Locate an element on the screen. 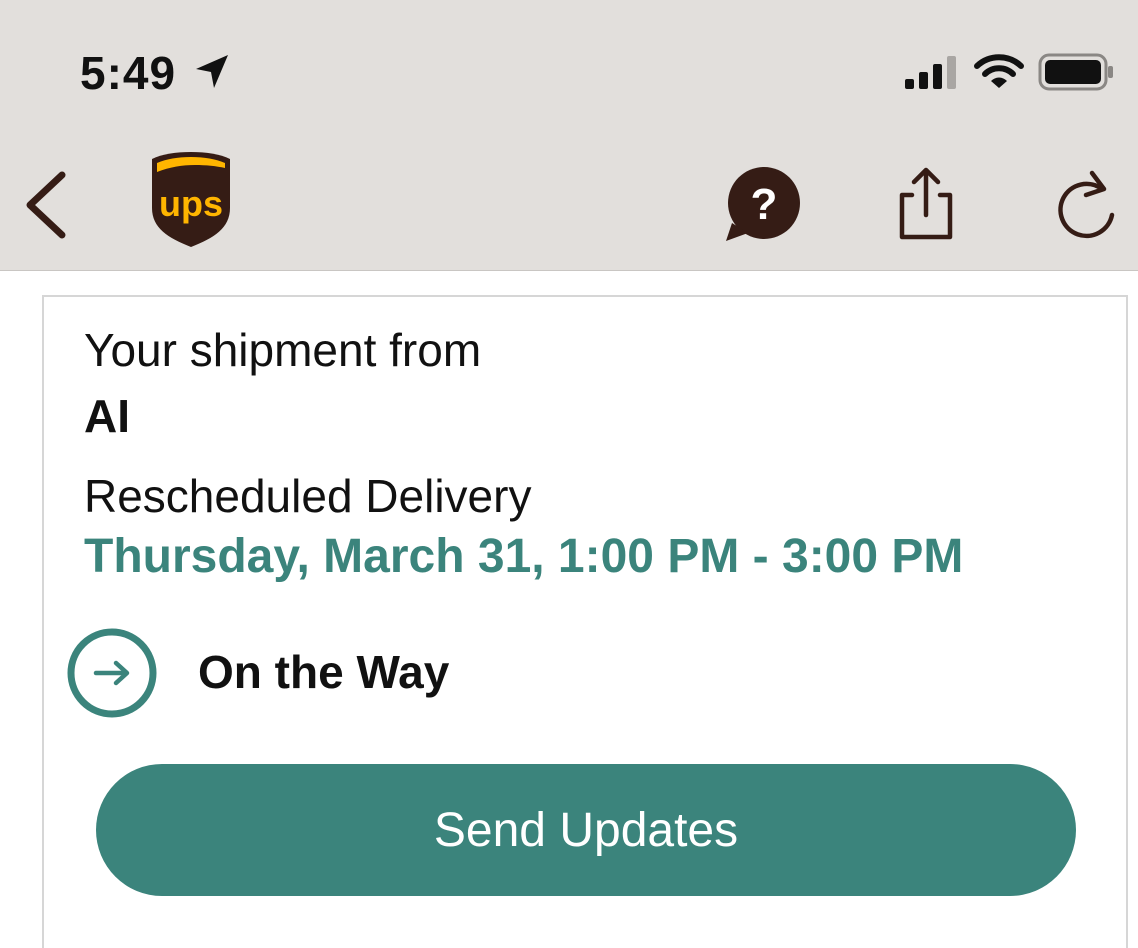  status-time: 5:49 is located at coordinates (128, 73).